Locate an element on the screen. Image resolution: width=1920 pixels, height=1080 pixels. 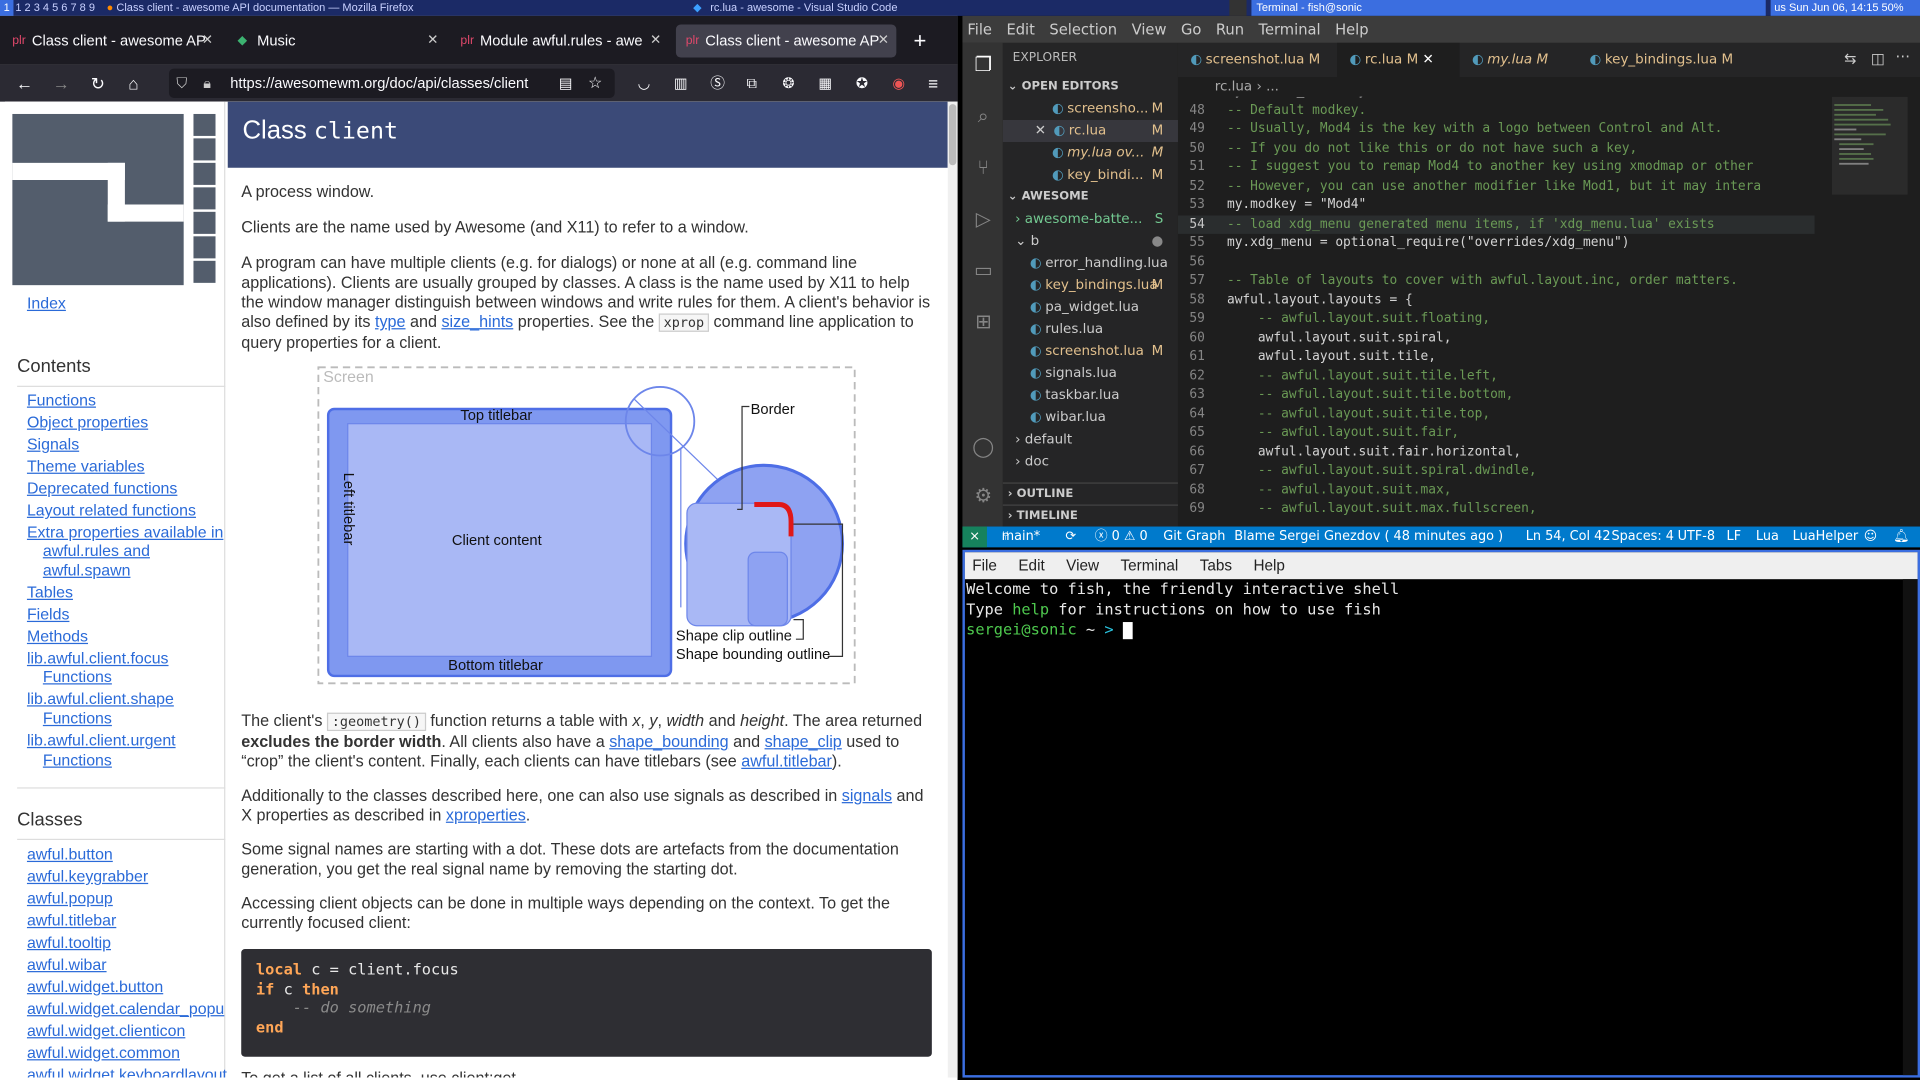
tree-file: ◐ error_handling.lua is located at coordinates (1090, 263).